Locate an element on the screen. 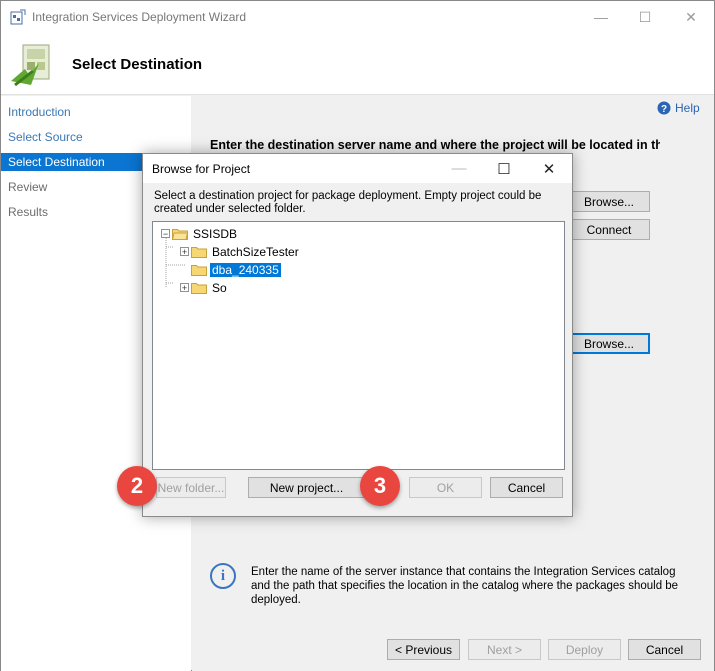  tree-lines is located at coordinates (175, 263).